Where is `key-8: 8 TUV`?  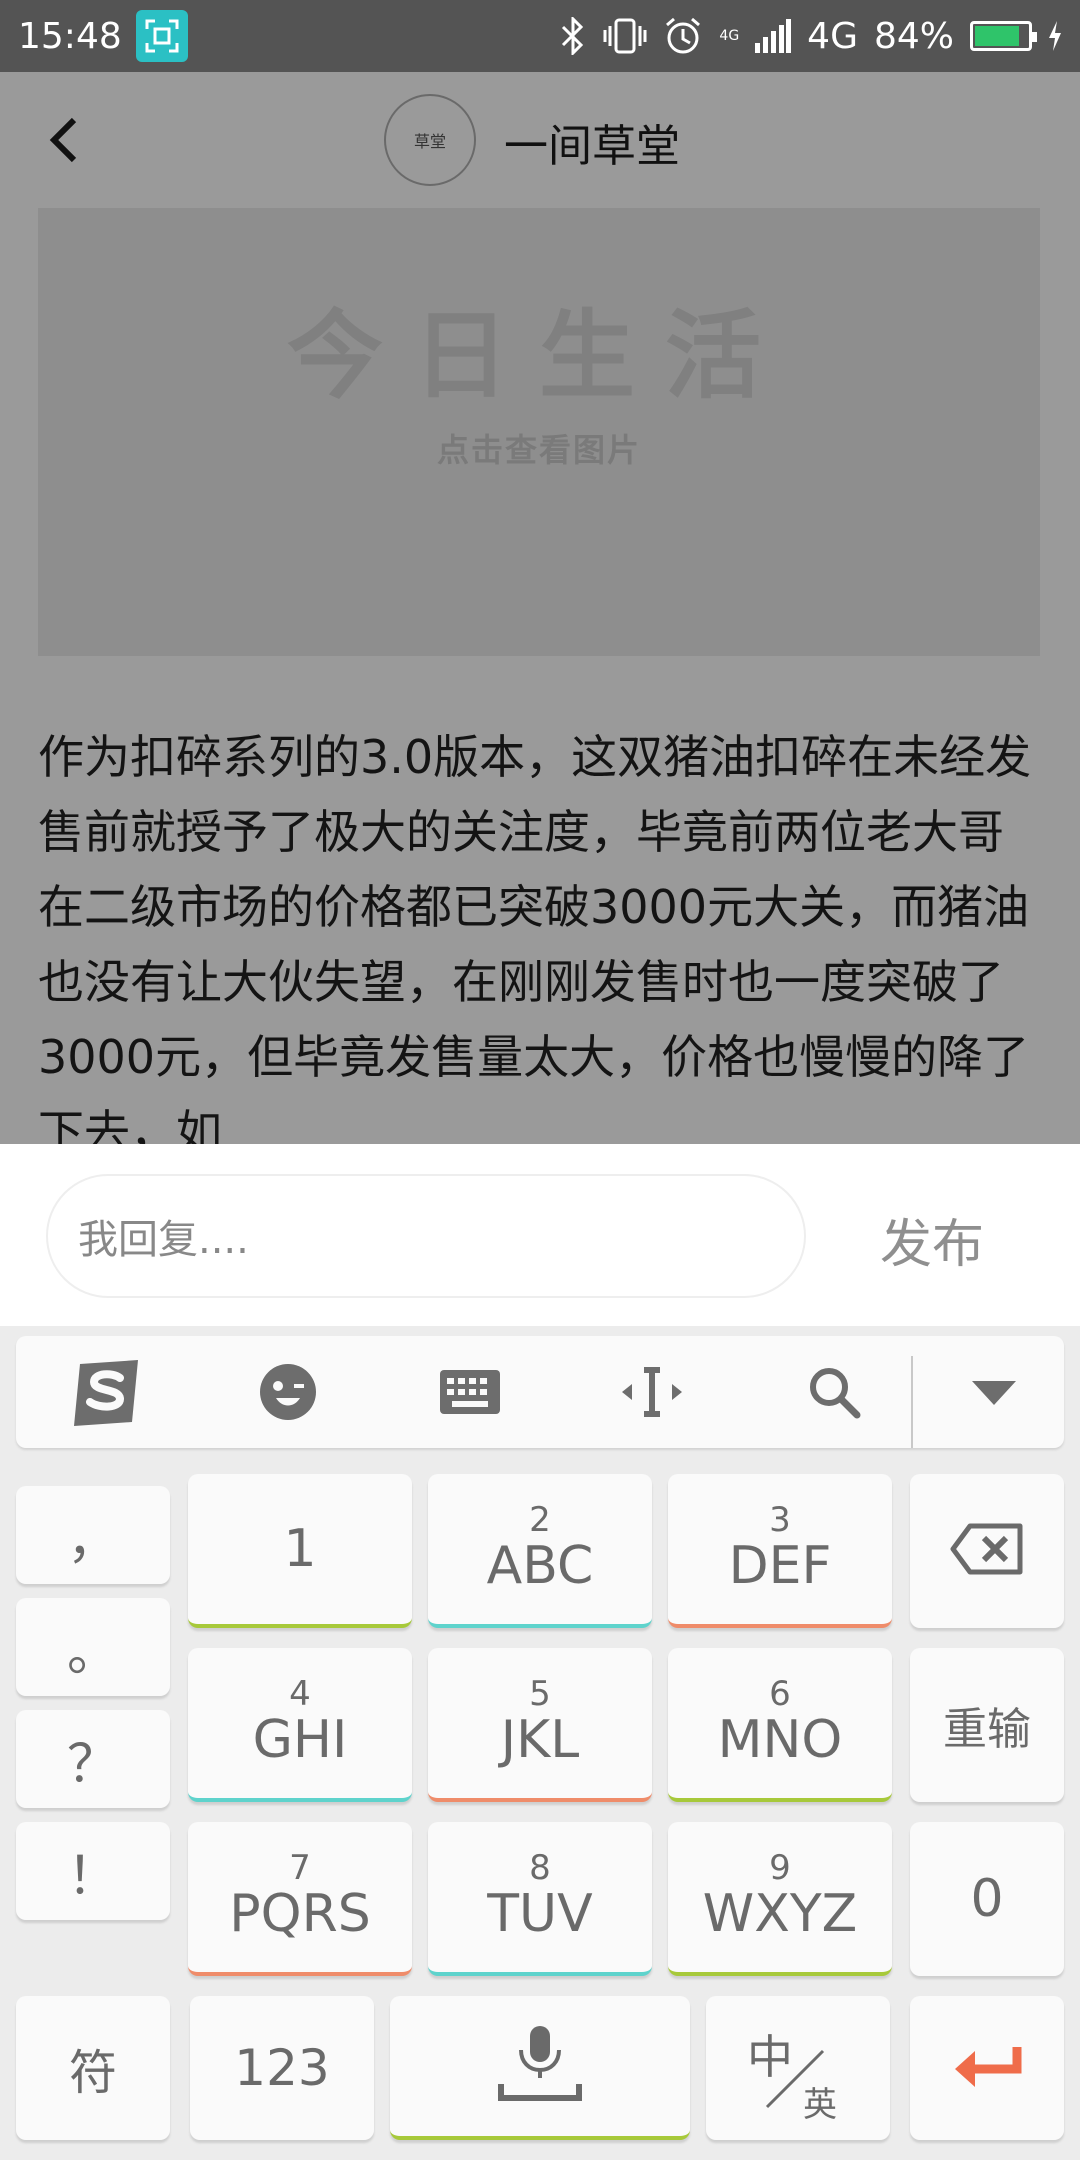
key-8: 8 TUV is located at coordinates (540, 1899).